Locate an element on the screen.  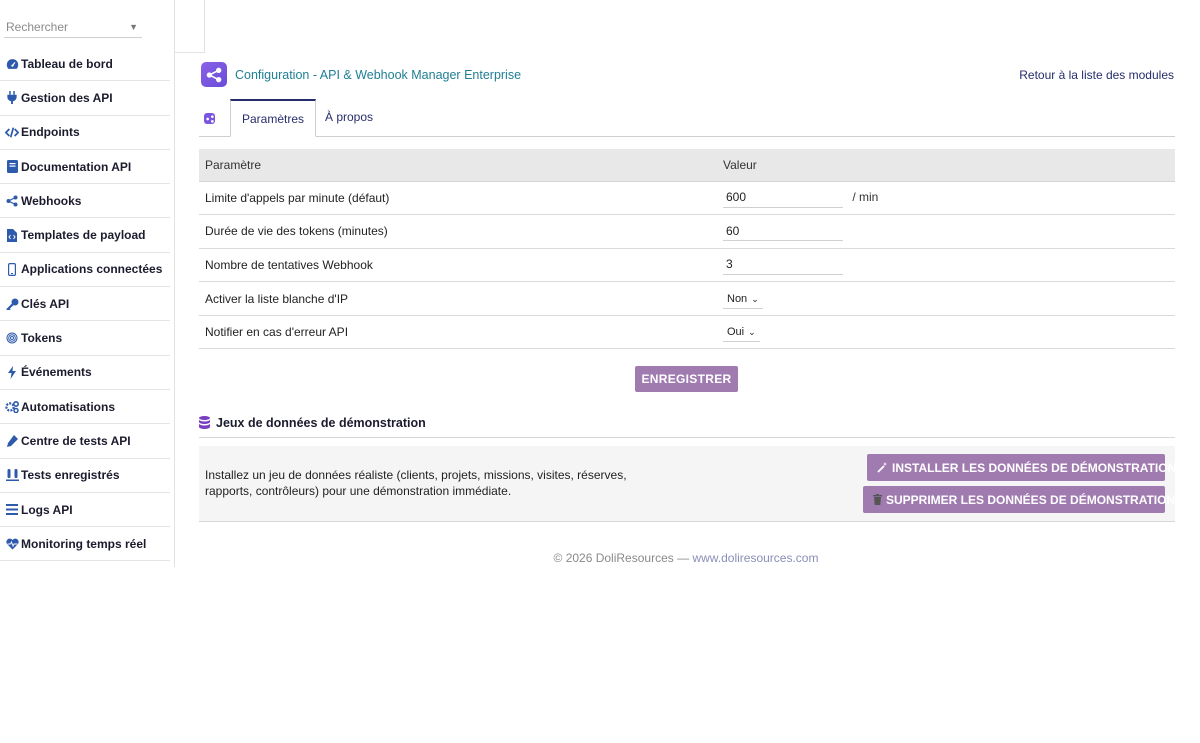
sidebar-item-label: Applications connectées is located at coordinates (92, 269).